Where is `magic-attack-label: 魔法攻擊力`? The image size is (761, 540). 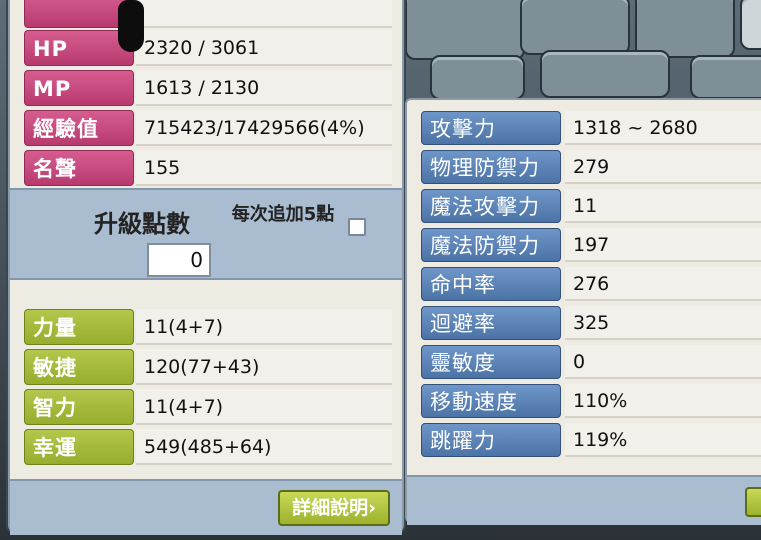
magic-attack-label: 魔法攻擊力 is located at coordinates (491, 206).